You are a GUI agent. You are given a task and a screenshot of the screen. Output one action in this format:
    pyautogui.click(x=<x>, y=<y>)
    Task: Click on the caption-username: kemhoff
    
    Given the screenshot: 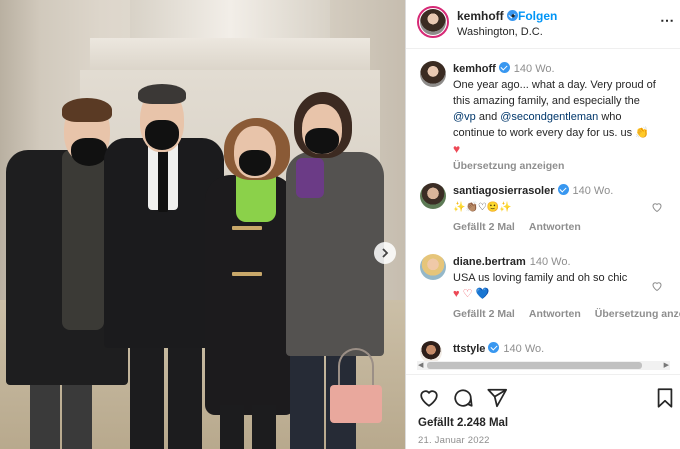 What is the action you would take?
    pyautogui.click(x=474, y=69)
    